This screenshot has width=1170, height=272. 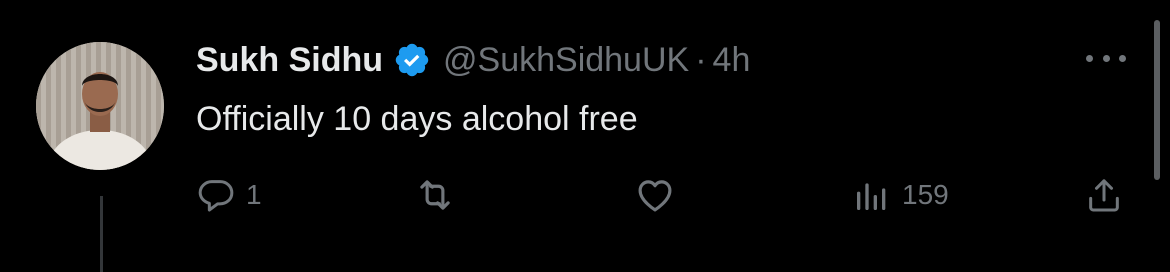 I want to click on user-handle: @SukhSidhuUK, so click(x=566, y=60).